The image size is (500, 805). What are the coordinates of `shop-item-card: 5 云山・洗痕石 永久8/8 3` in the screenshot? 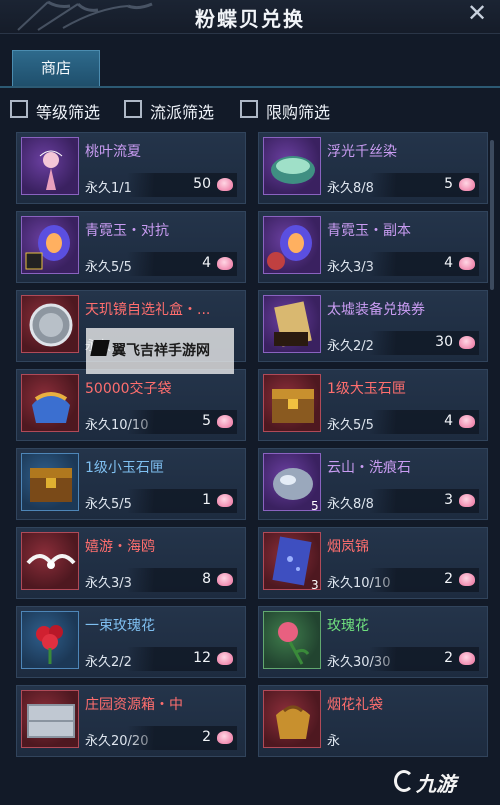 It's located at (373, 484).